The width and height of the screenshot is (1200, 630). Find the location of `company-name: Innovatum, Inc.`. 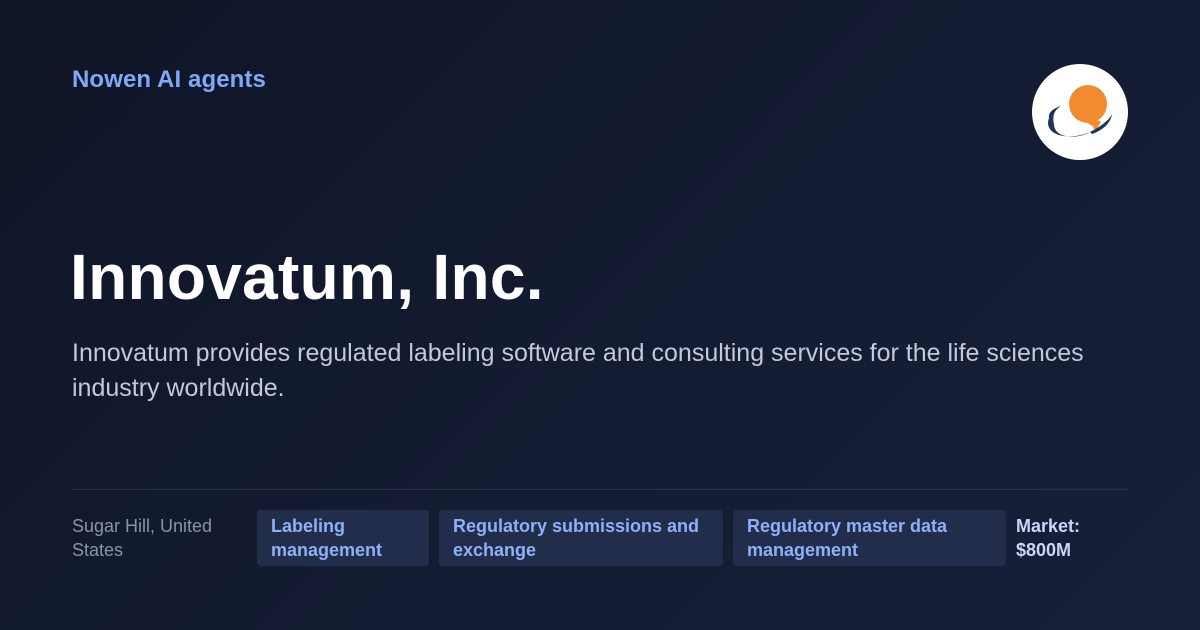

company-name: Innovatum, Inc. is located at coordinates (307, 277).